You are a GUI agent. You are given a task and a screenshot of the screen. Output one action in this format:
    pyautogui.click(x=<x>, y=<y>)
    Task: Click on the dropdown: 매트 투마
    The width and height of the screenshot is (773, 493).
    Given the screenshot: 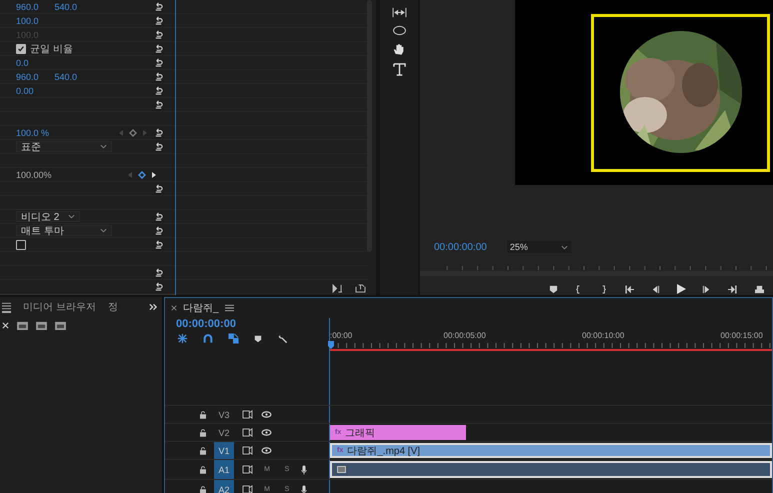 What is the action you would take?
    pyautogui.click(x=64, y=230)
    